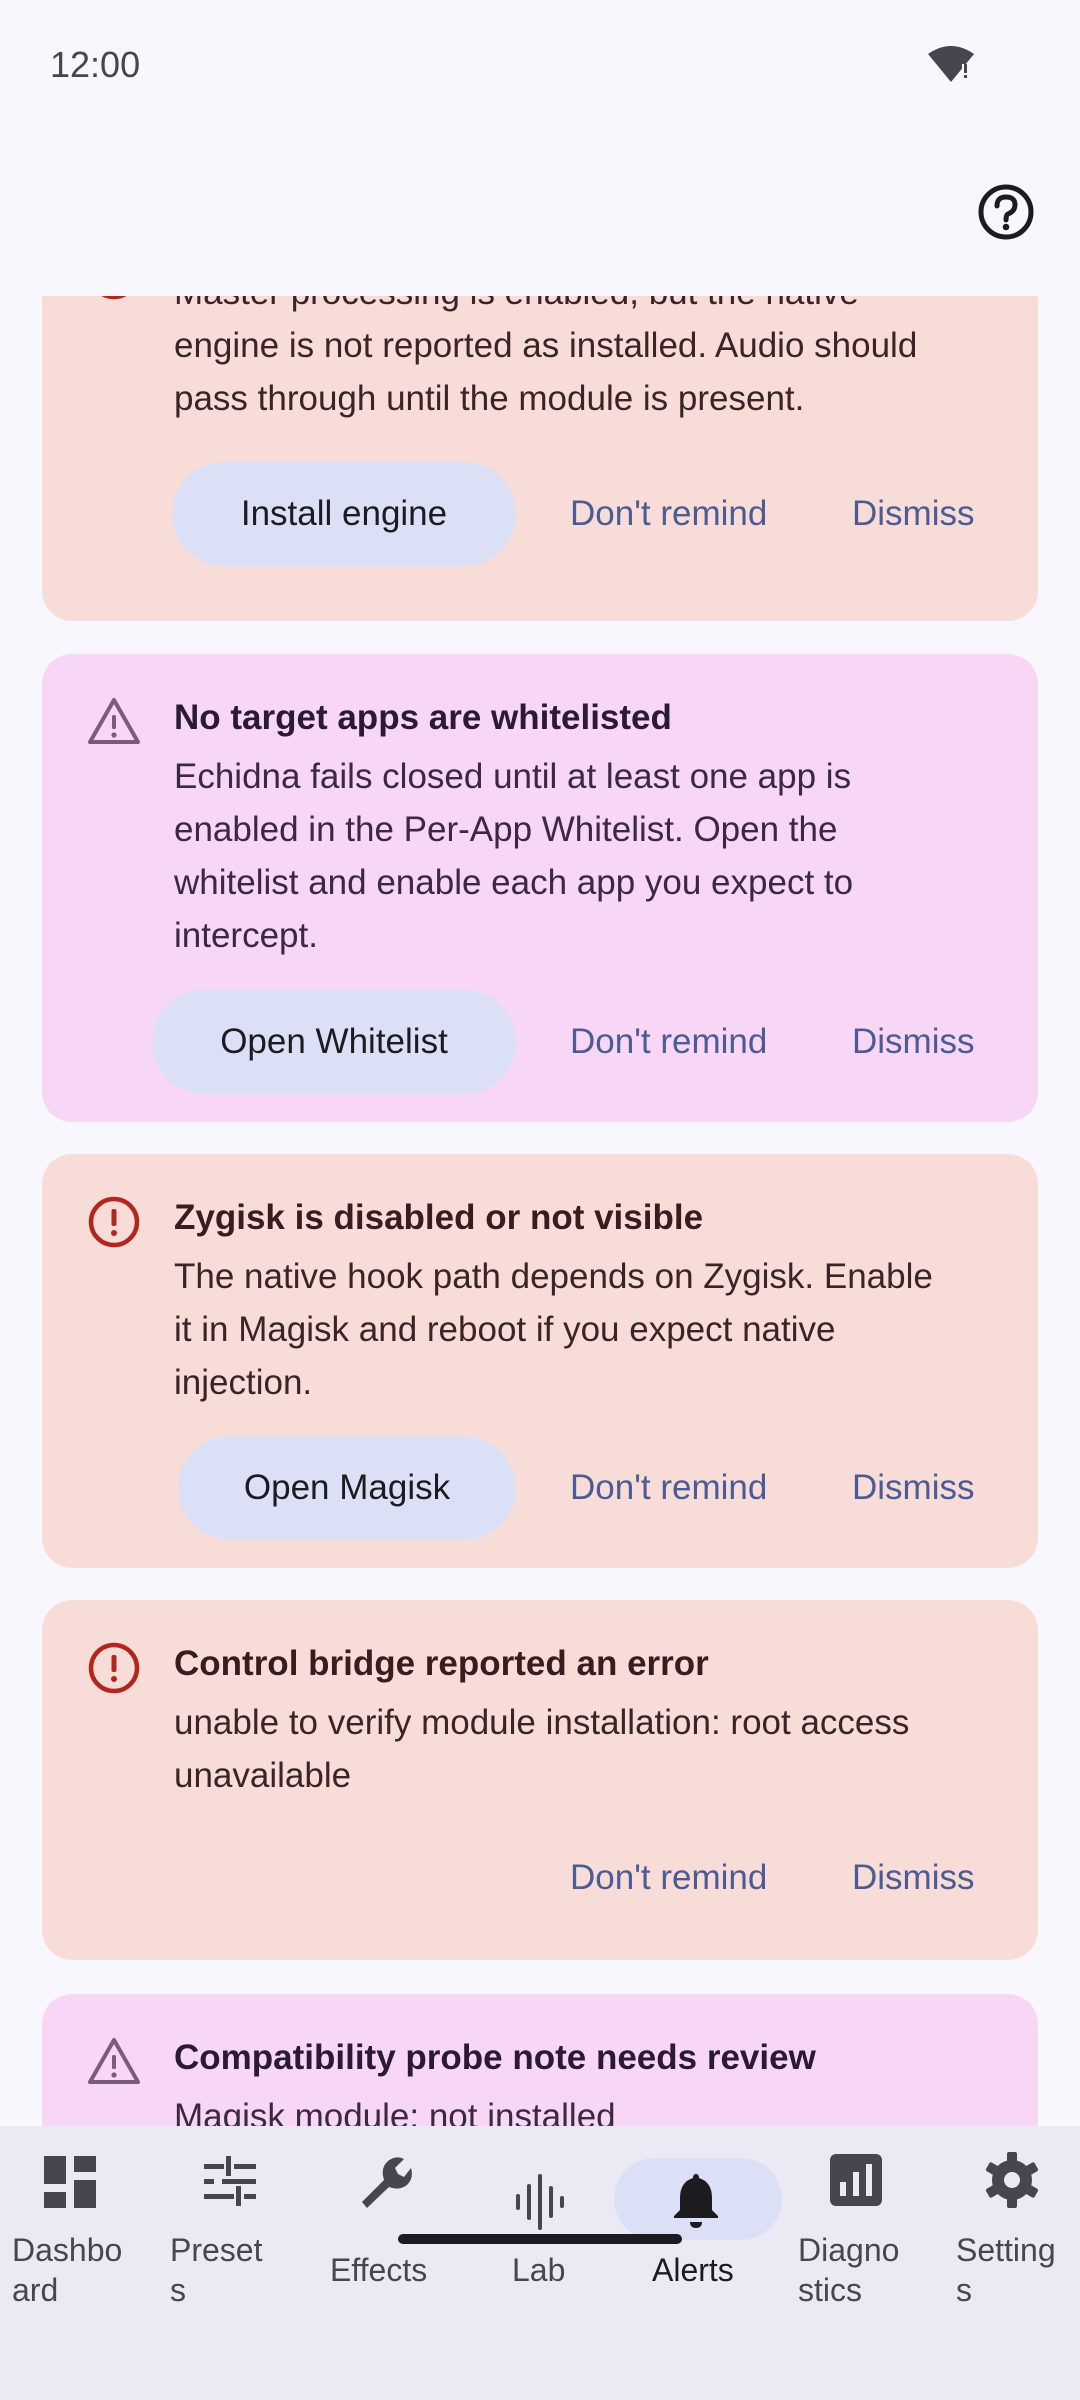 This screenshot has height=2400, width=1080. What do you see at coordinates (423, 717) in the screenshot?
I see `alert-title: No target apps are whitelisted` at bounding box center [423, 717].